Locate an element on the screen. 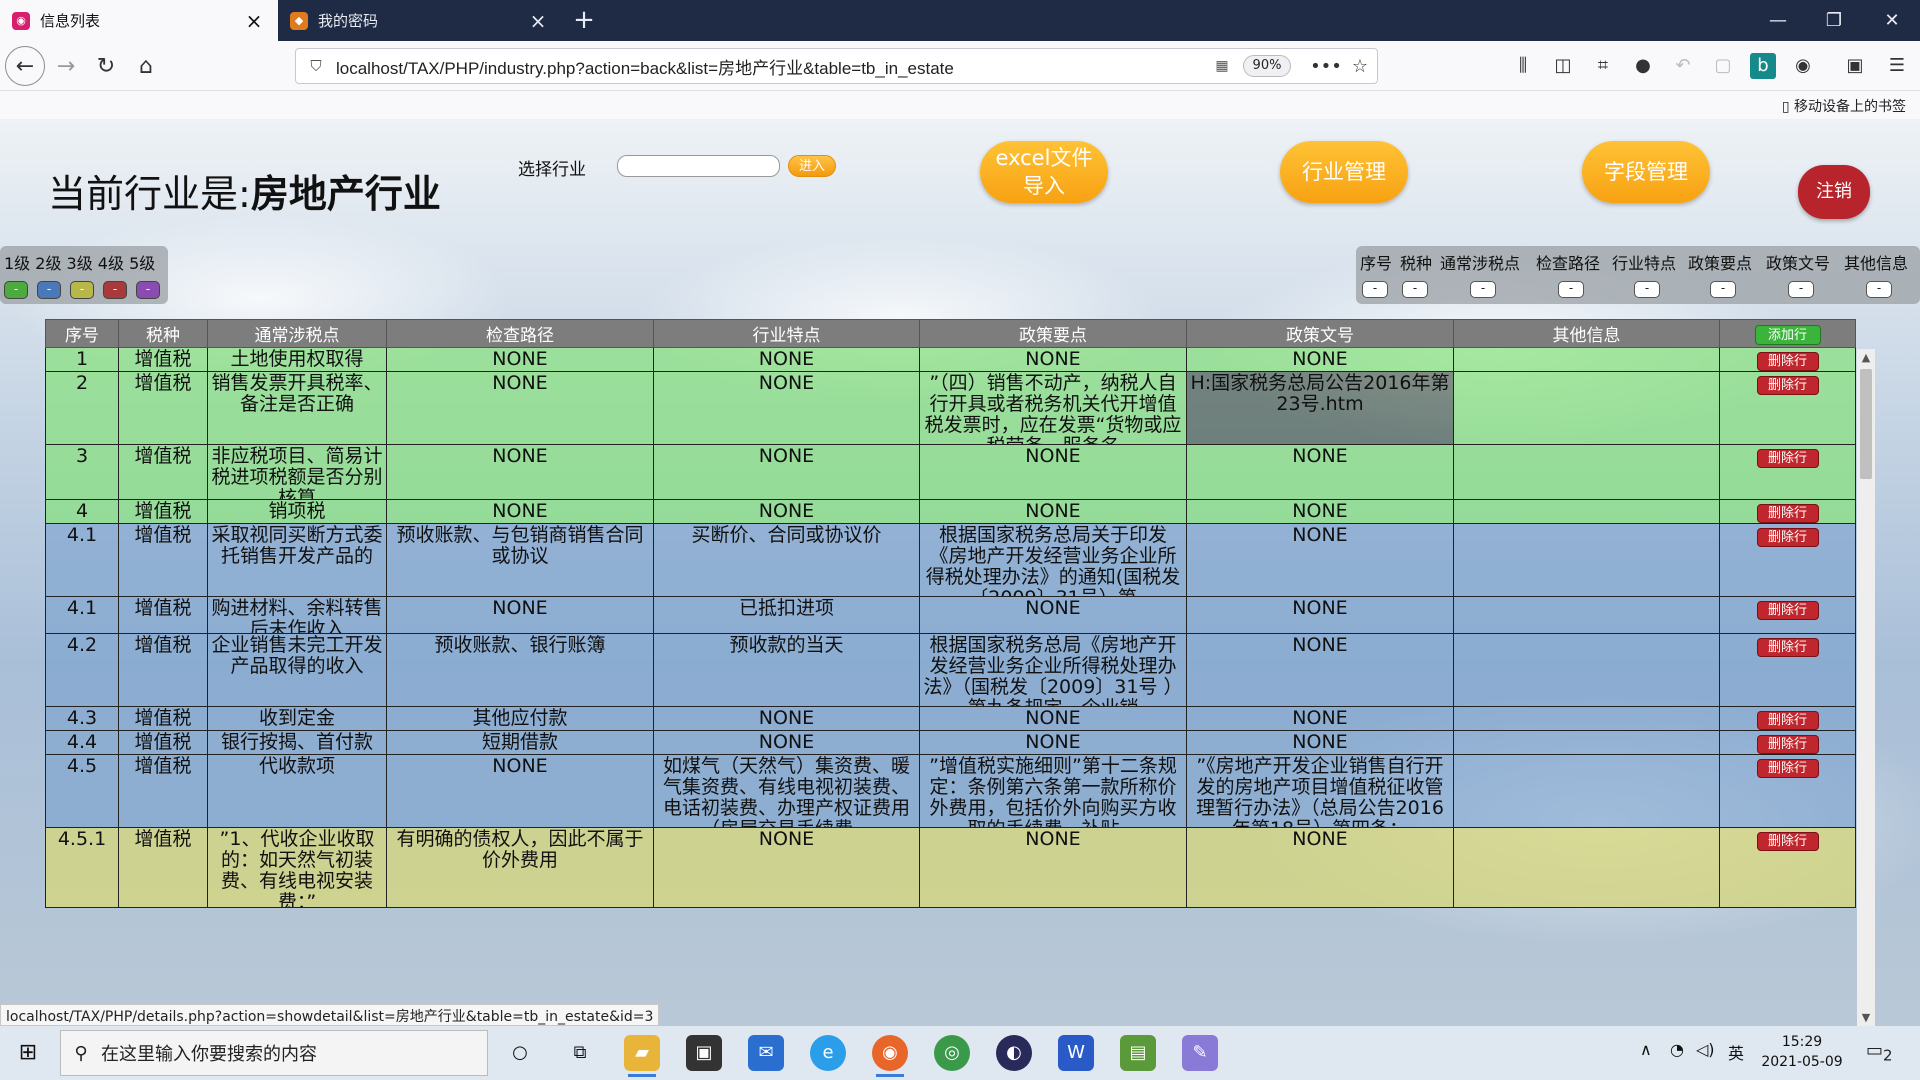 This screenshot has width=1920, height=1080. table-row: 4.1 增值税 购进材料、余料转售后未作收入 NONE 已抵扣进项 NONE NONE 删除行 is located at coordinates (950, 615).